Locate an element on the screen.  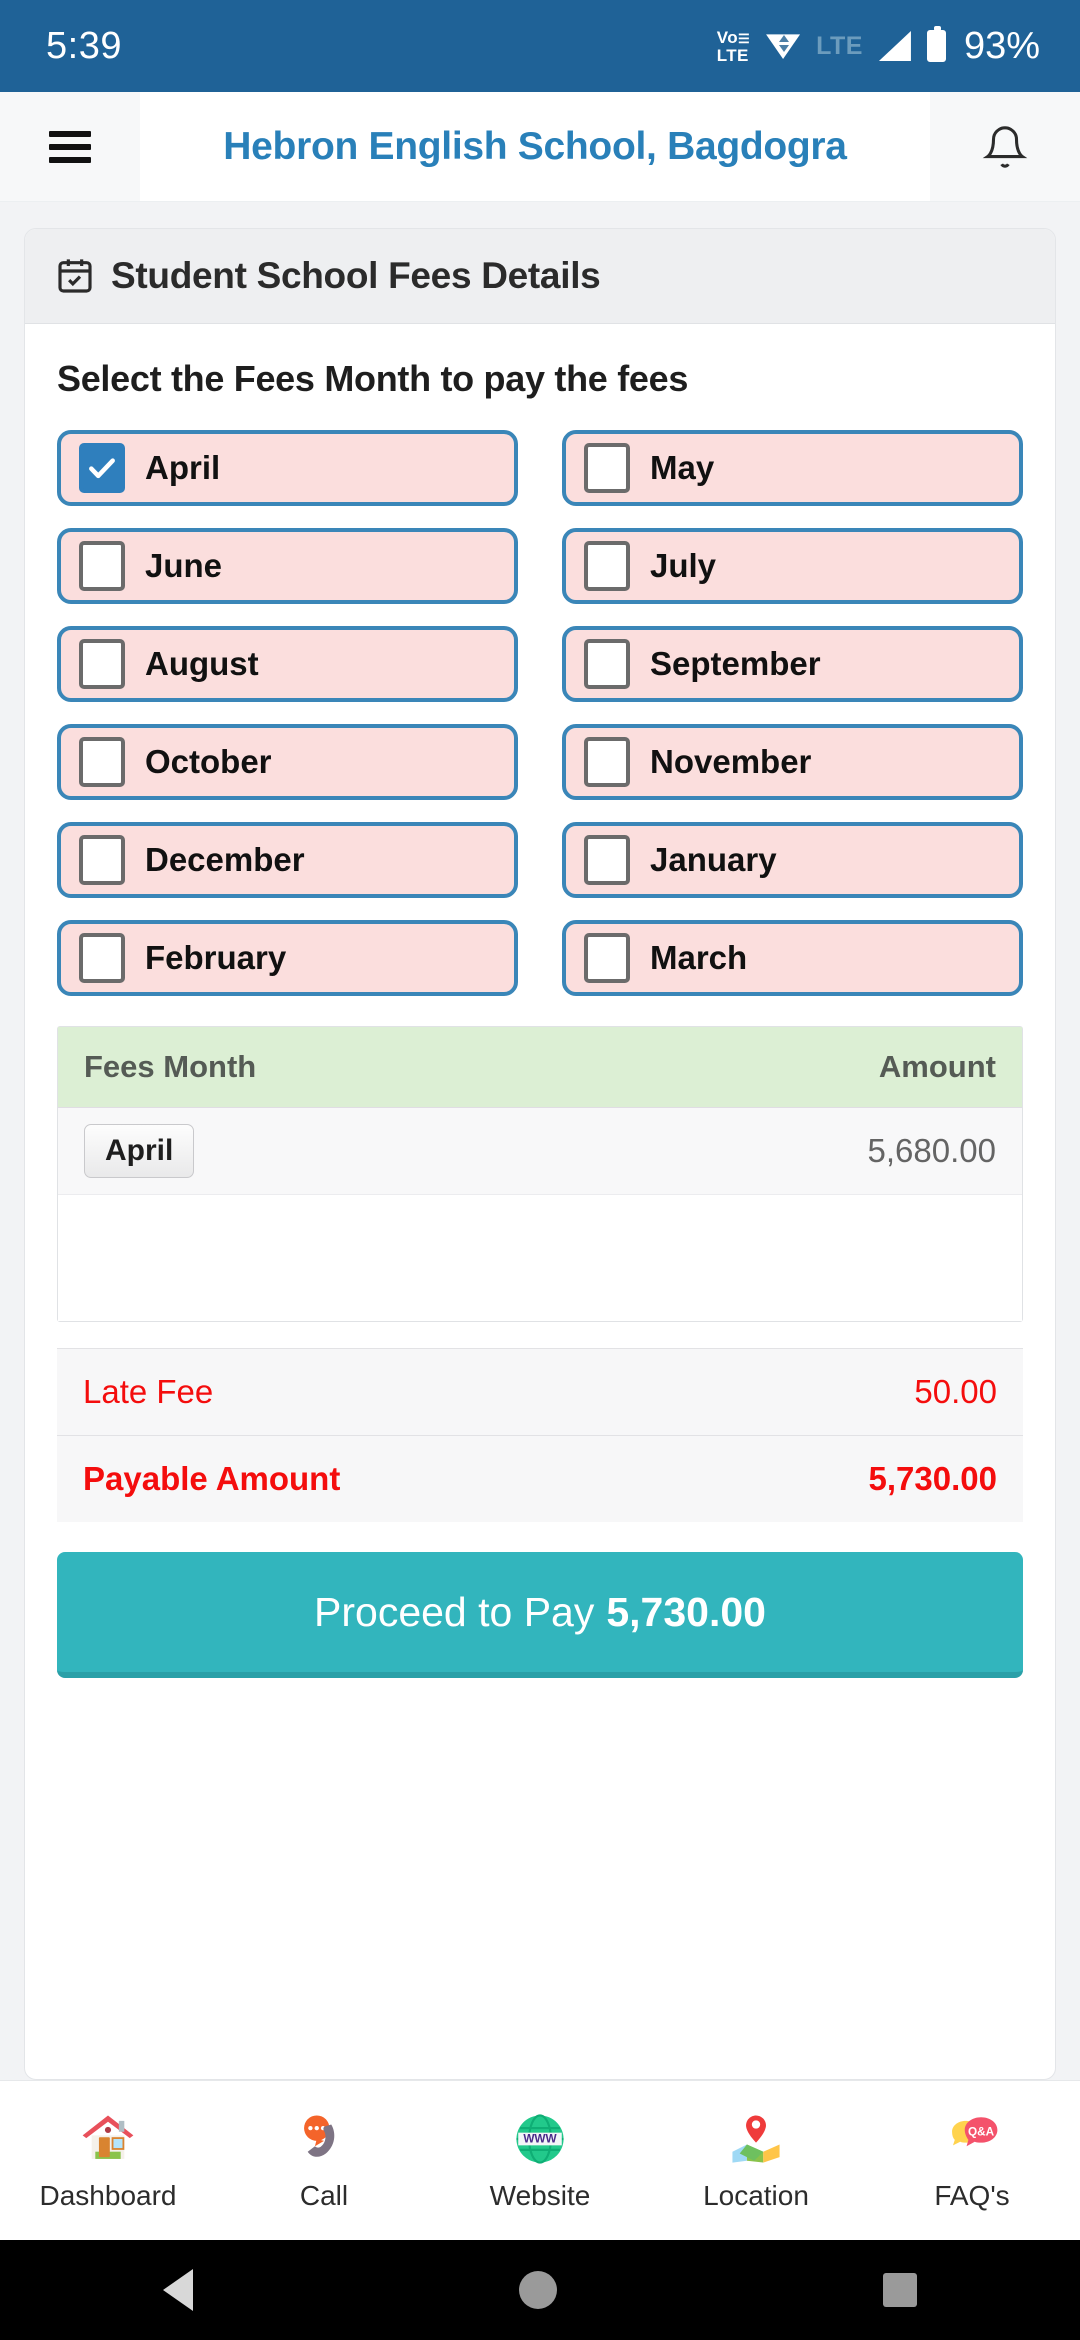
column-header-fees-month: Fees Month is located at coordinates (170, 1066).